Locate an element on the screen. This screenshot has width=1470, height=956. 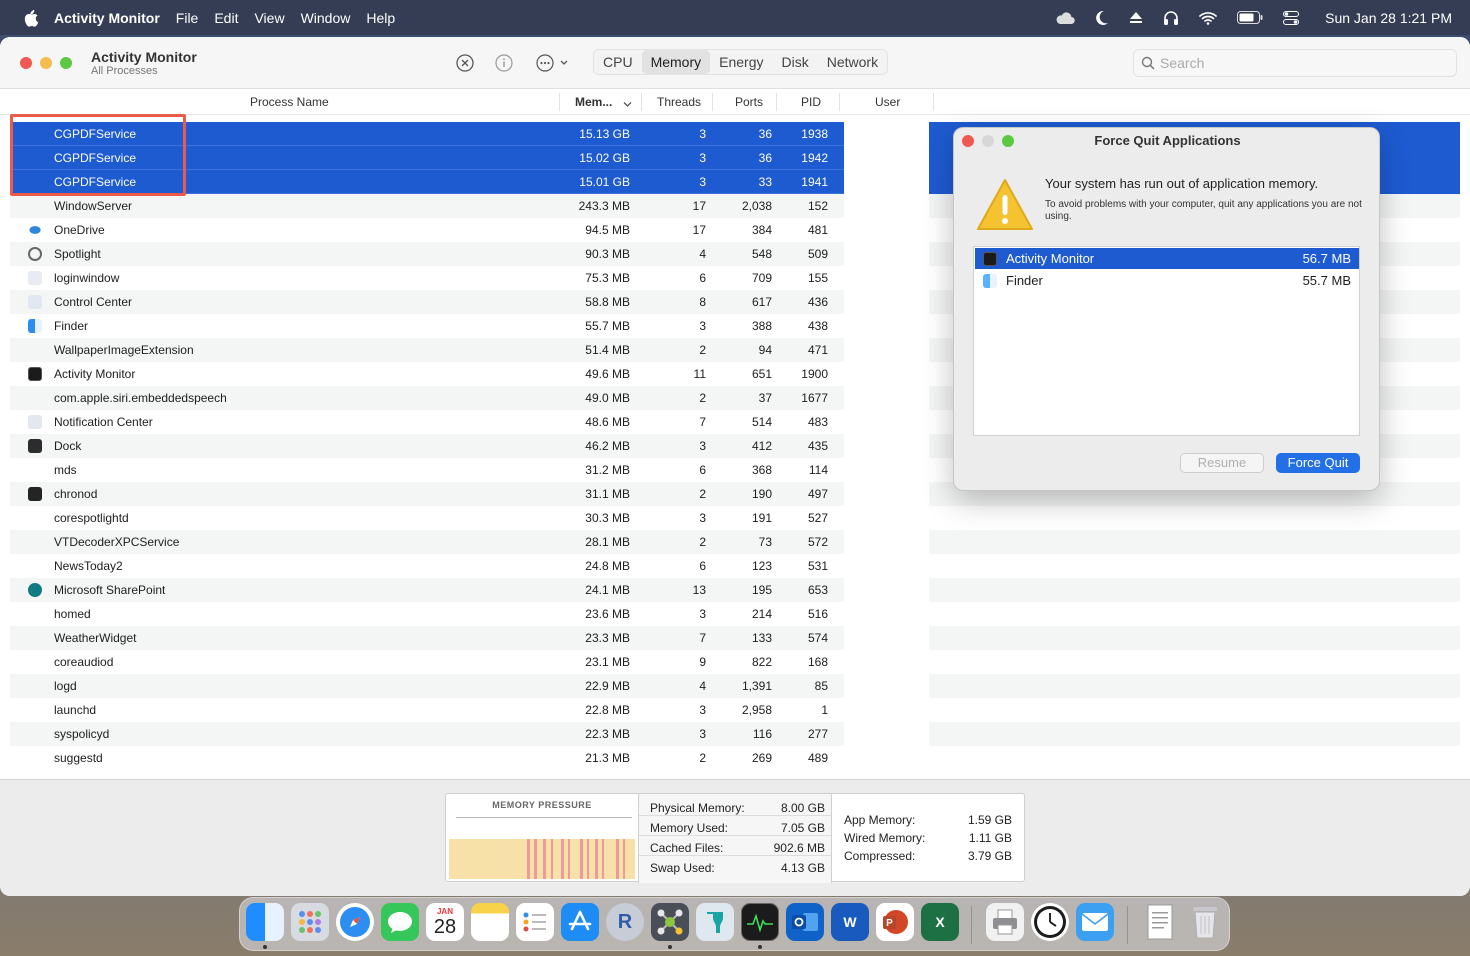
notes-icon is located at coordinates (490, 922).